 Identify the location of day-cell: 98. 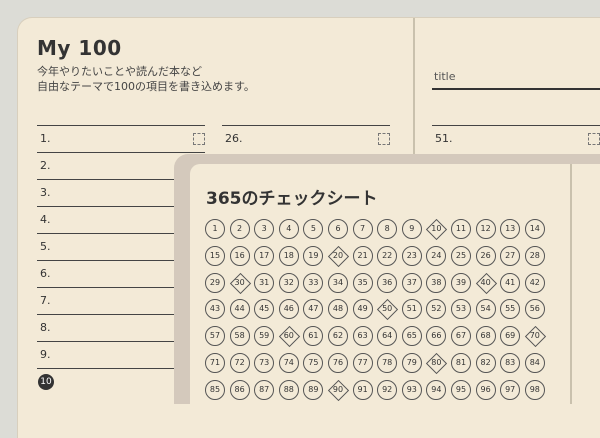
(534, 389).